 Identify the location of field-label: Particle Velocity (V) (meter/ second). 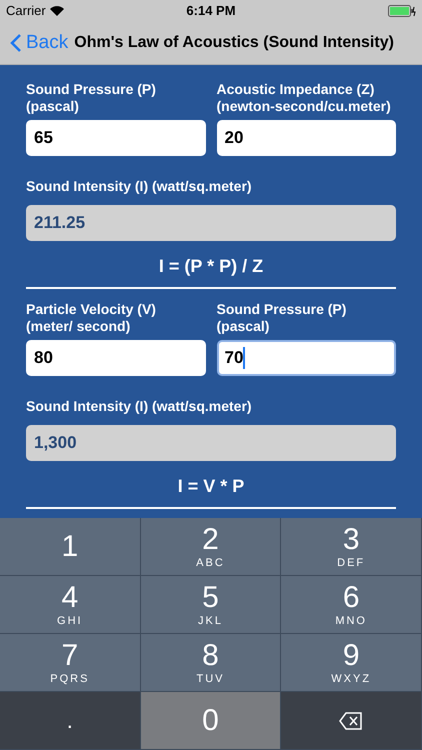
(91, 318).